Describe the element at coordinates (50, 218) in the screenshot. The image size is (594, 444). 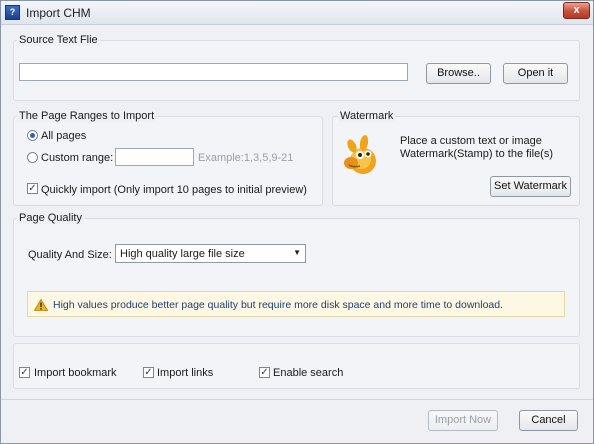
I see `page-quality-label: Page Quality` at that location.